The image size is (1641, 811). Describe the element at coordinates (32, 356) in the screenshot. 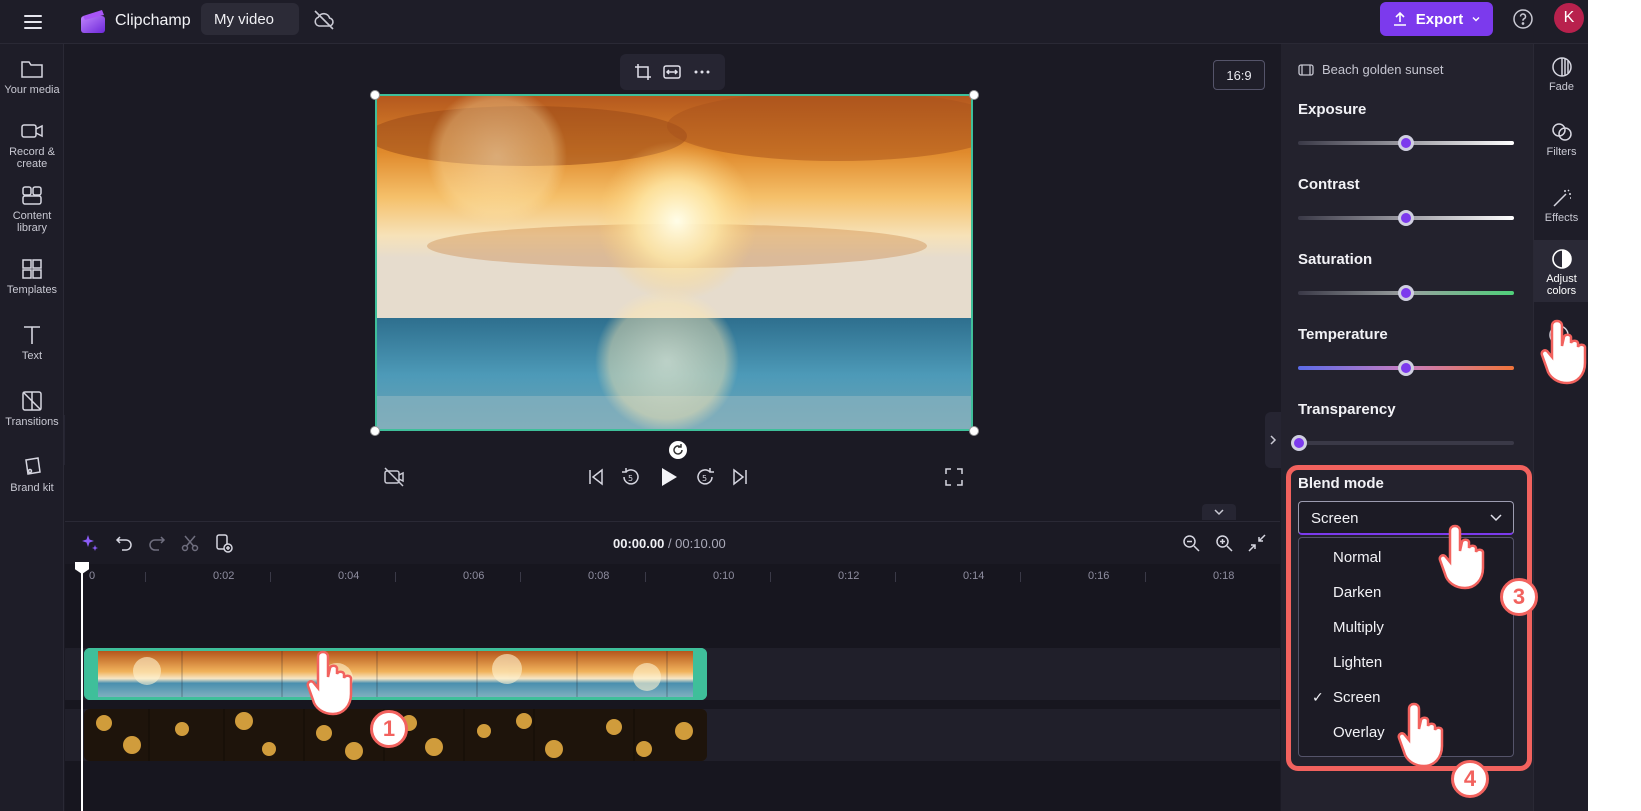

I see `sidebar-item-label: Text` at that location.